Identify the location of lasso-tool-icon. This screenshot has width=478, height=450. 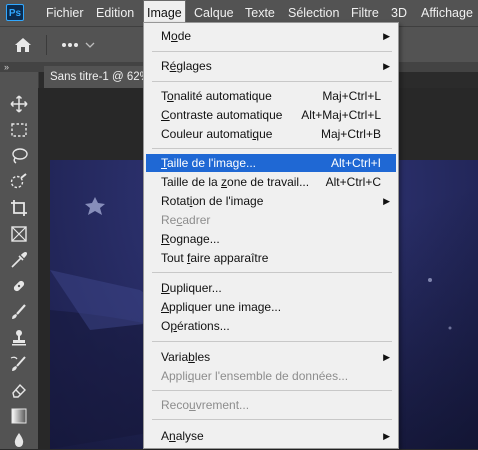
(19, 156).